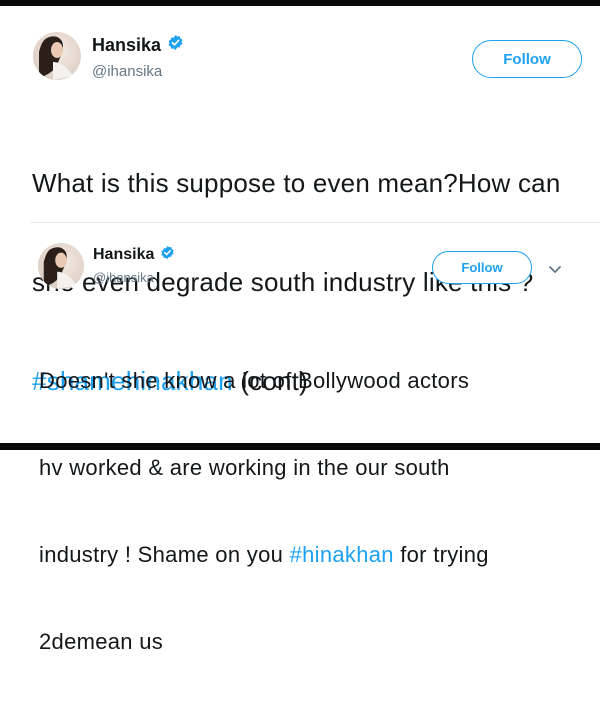 This screenshot has width=600, height=714. Describe the element at coordinates (101, 641) in the screenshot. I see `tweet-line: 2demean us` at that location.